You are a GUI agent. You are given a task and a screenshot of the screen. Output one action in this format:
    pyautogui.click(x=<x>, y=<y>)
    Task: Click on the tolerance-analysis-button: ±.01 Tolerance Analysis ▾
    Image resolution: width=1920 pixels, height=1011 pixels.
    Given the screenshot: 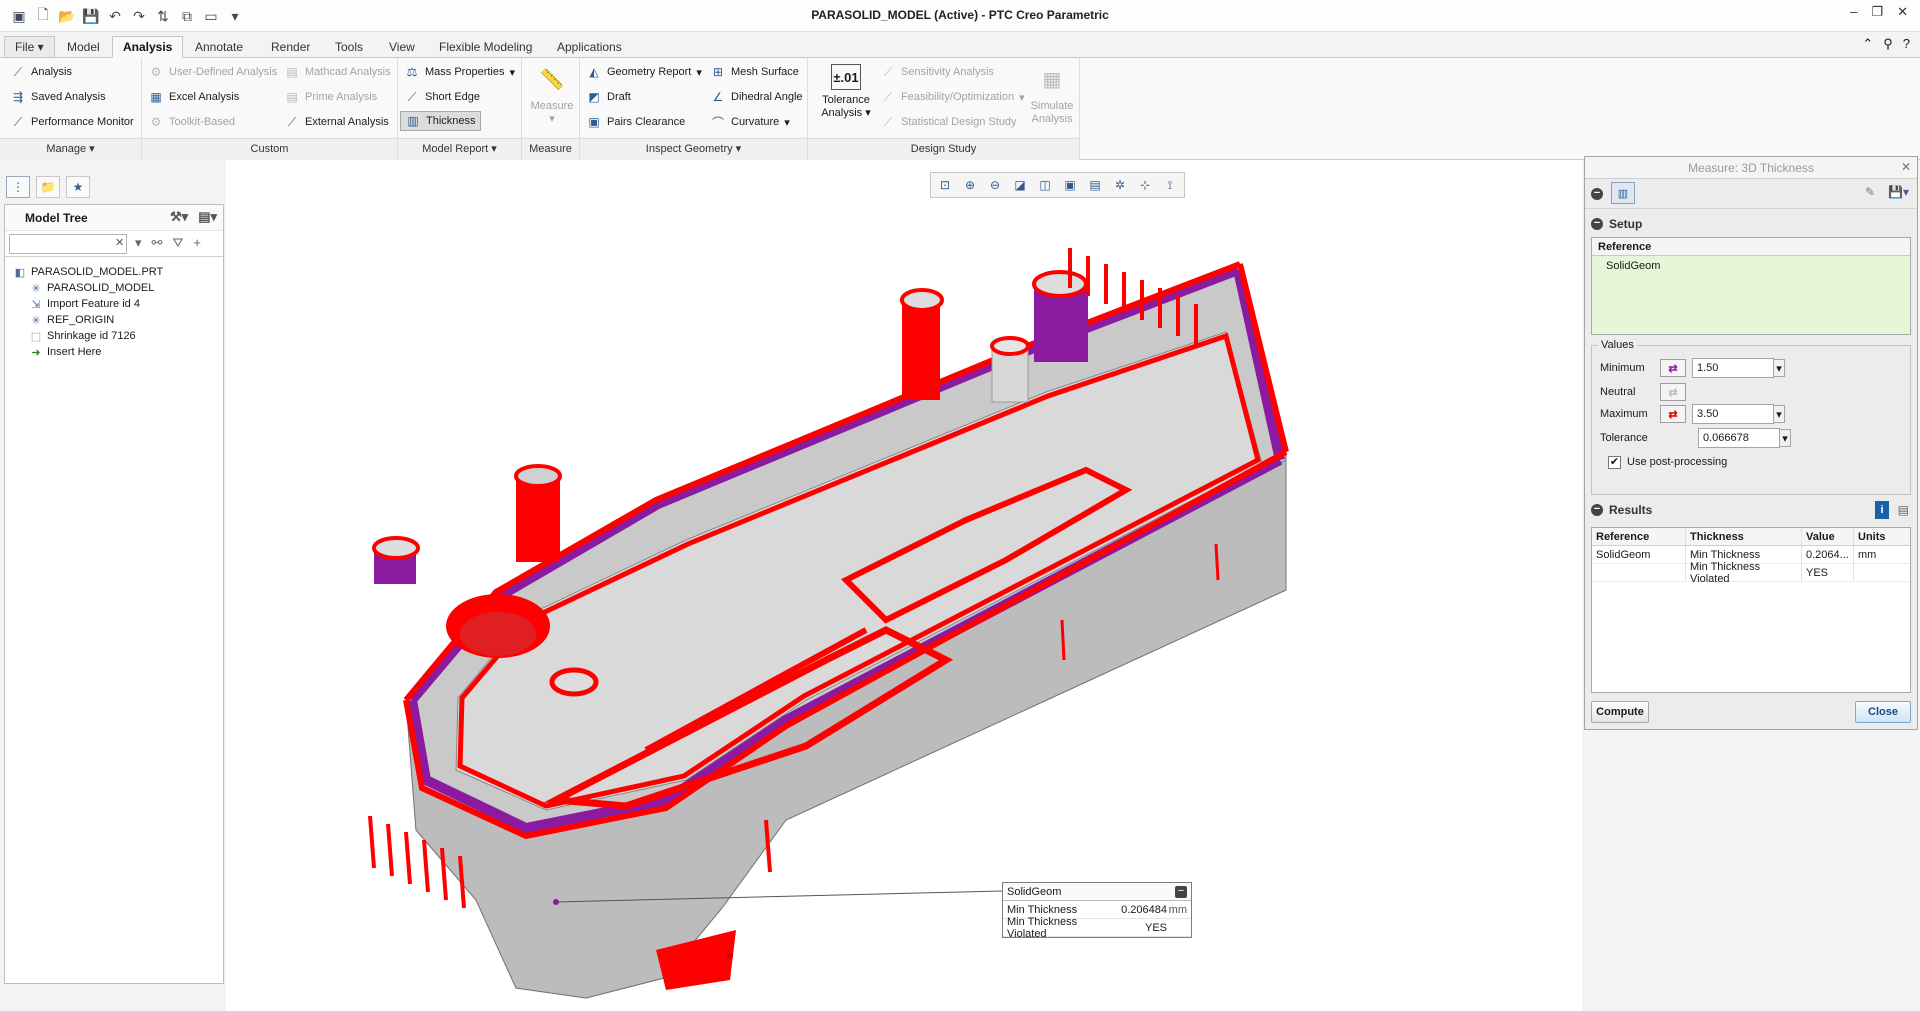 What is the action you would take?
    pyautogui.click(x=846, y=92)
    